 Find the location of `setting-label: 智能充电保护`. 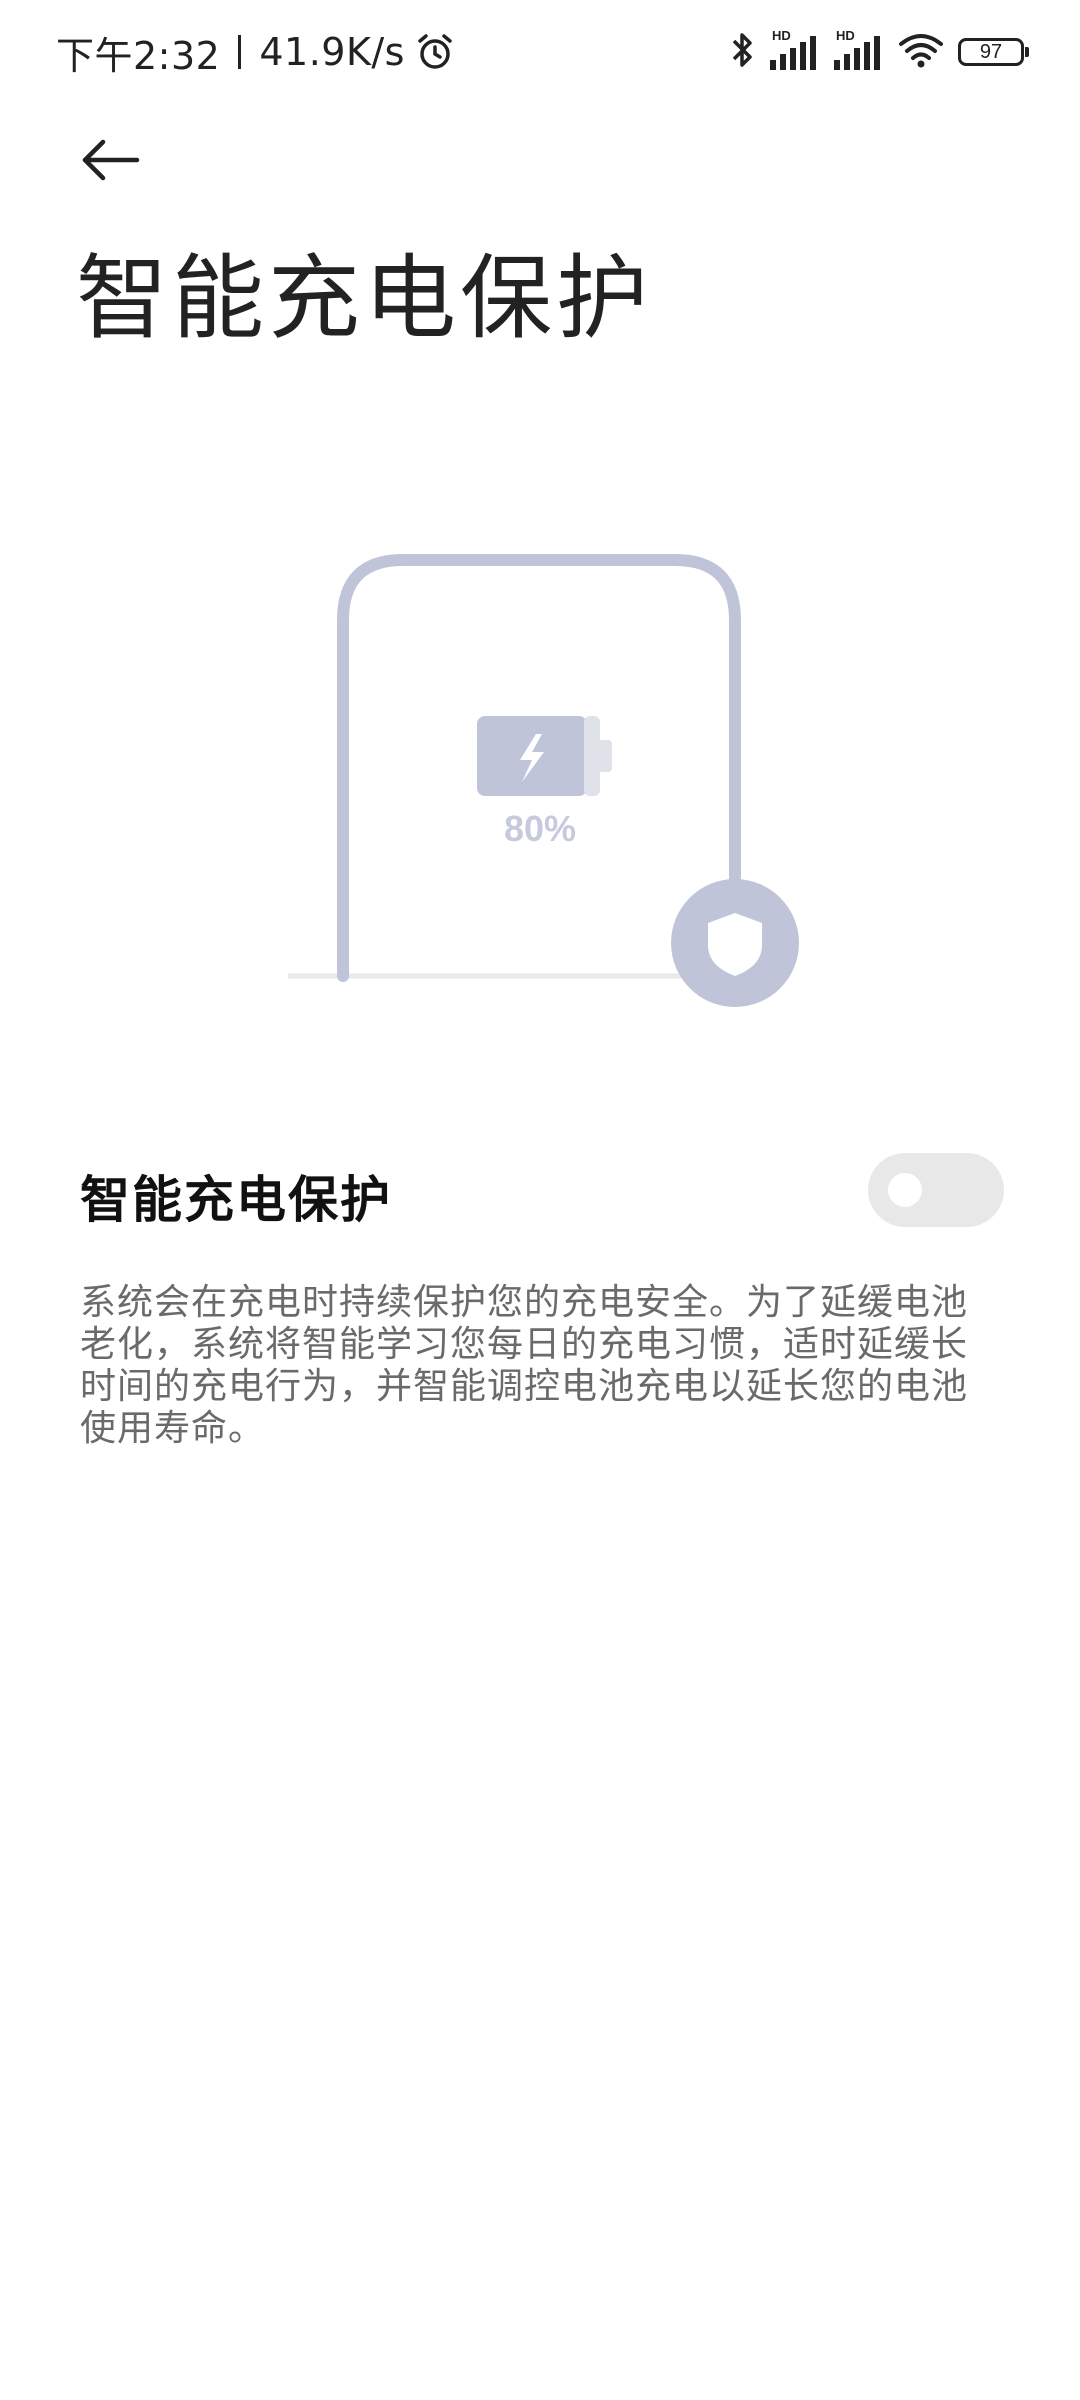

setting-label: 智能充电保护 is located at coordinates (236, 1200).